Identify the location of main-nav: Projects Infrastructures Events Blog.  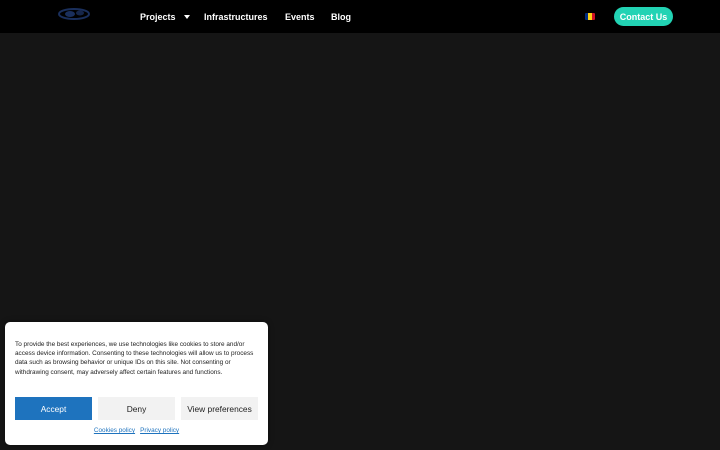
(245, 16).